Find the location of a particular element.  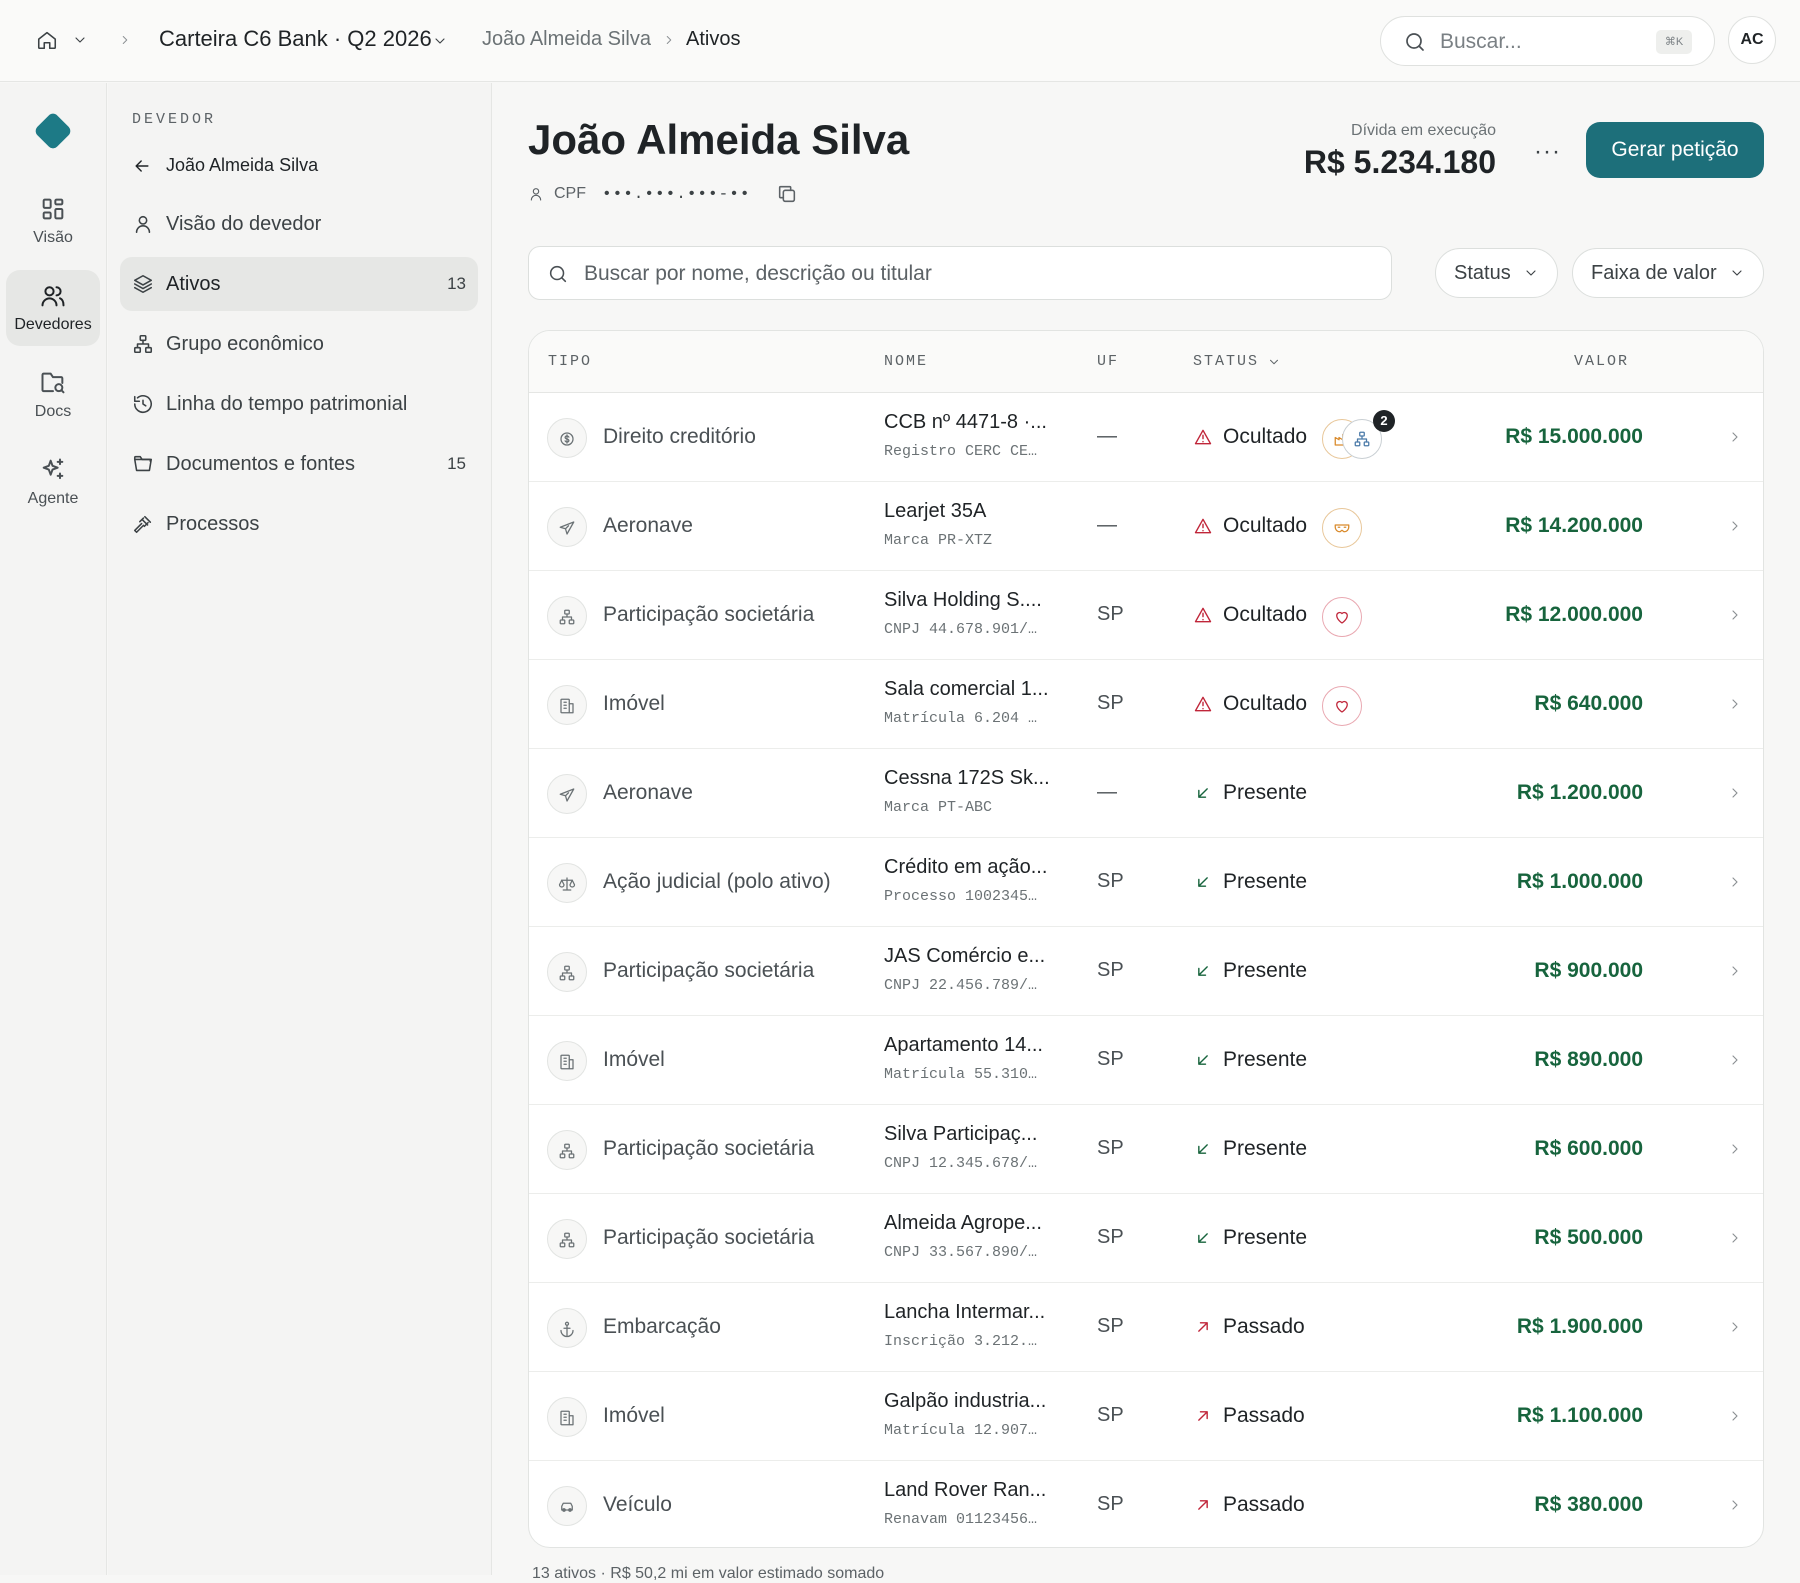

asset-name: Learjet 35A is located at coordinates (979, 511).